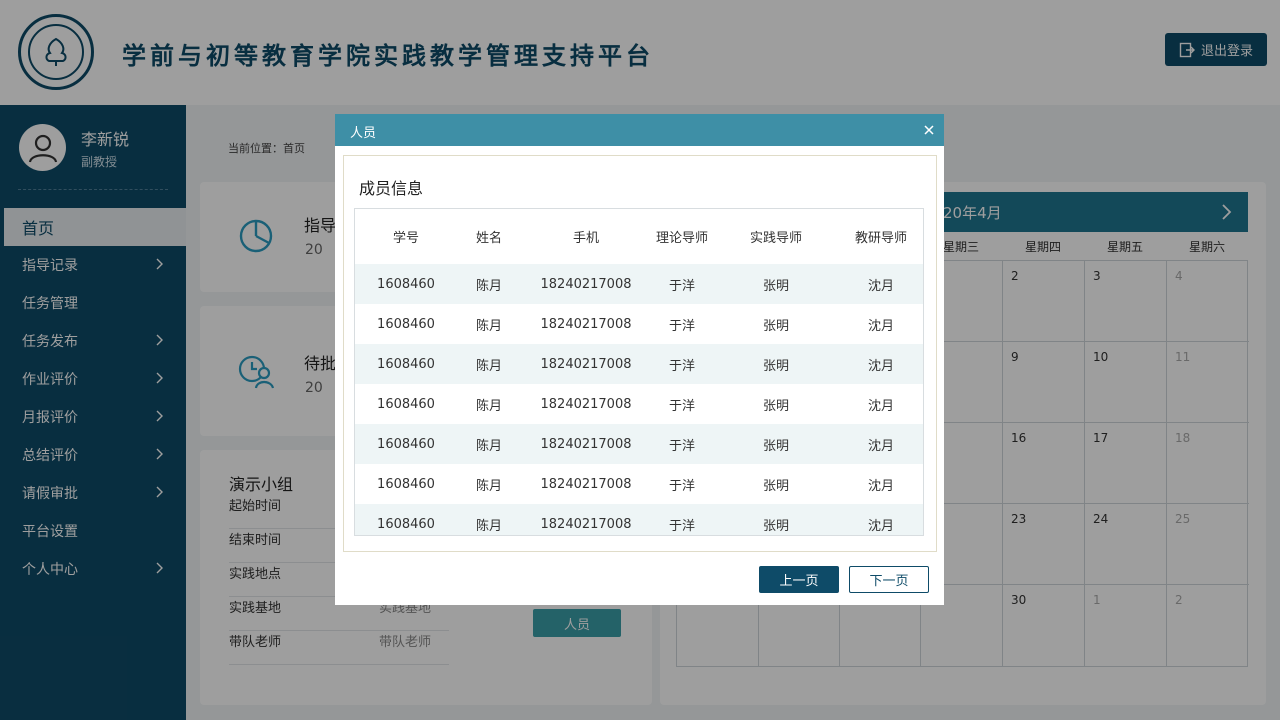 This screenshot has width=1280, height=720. I want to click on prev-page-button: 上一页, so click(799, 579).